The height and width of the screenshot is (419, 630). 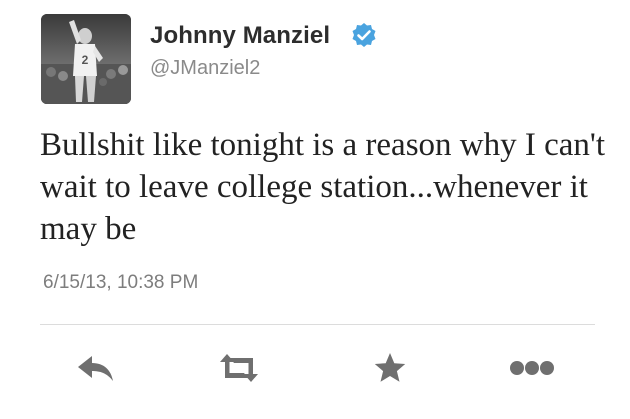 I want to click on handle: @JManziel2, so click(x=205, y=68).